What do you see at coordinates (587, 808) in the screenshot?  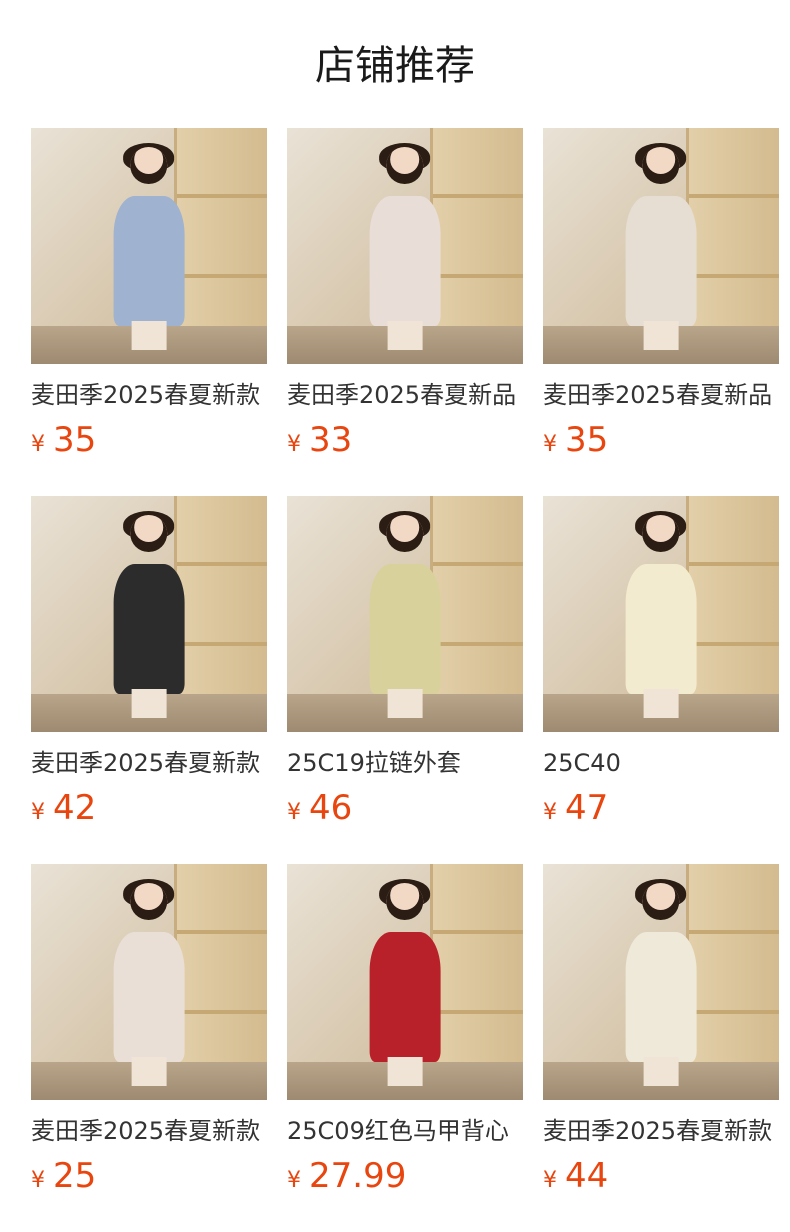 I see `price-value: 47` at bounding box center [587, 808].